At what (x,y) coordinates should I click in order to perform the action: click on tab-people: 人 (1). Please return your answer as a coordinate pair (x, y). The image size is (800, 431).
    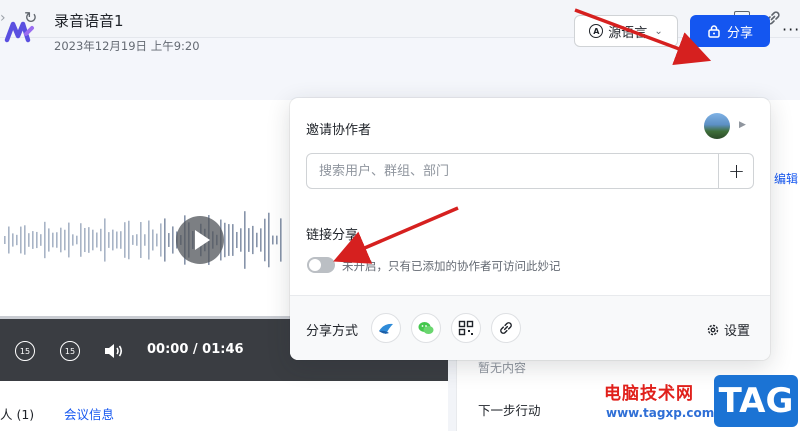
    Looking at the image, I should click on (17, 413).